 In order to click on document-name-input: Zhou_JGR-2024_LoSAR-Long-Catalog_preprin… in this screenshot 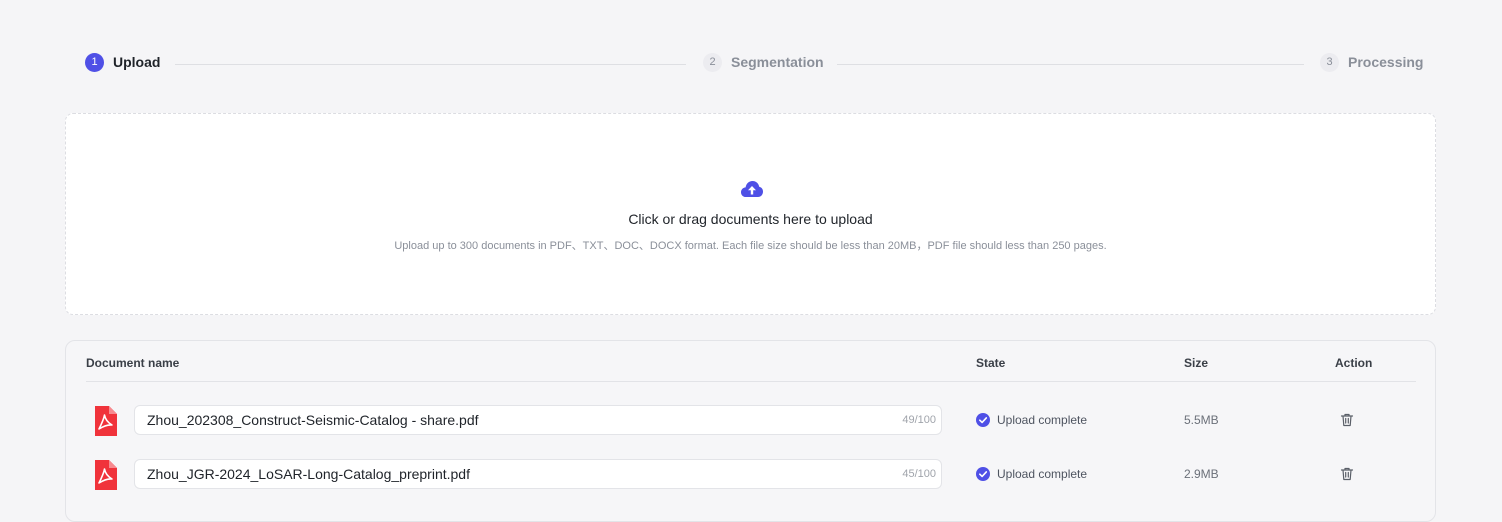, I will do `click(538, 474)`.